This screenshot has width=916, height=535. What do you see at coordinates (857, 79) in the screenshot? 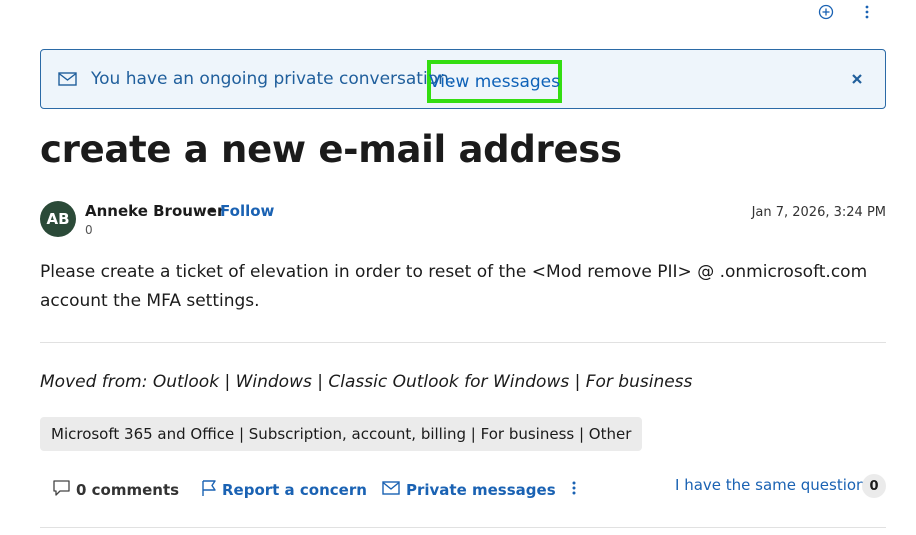
I see `close-icon` at bounding box center [857, 79].